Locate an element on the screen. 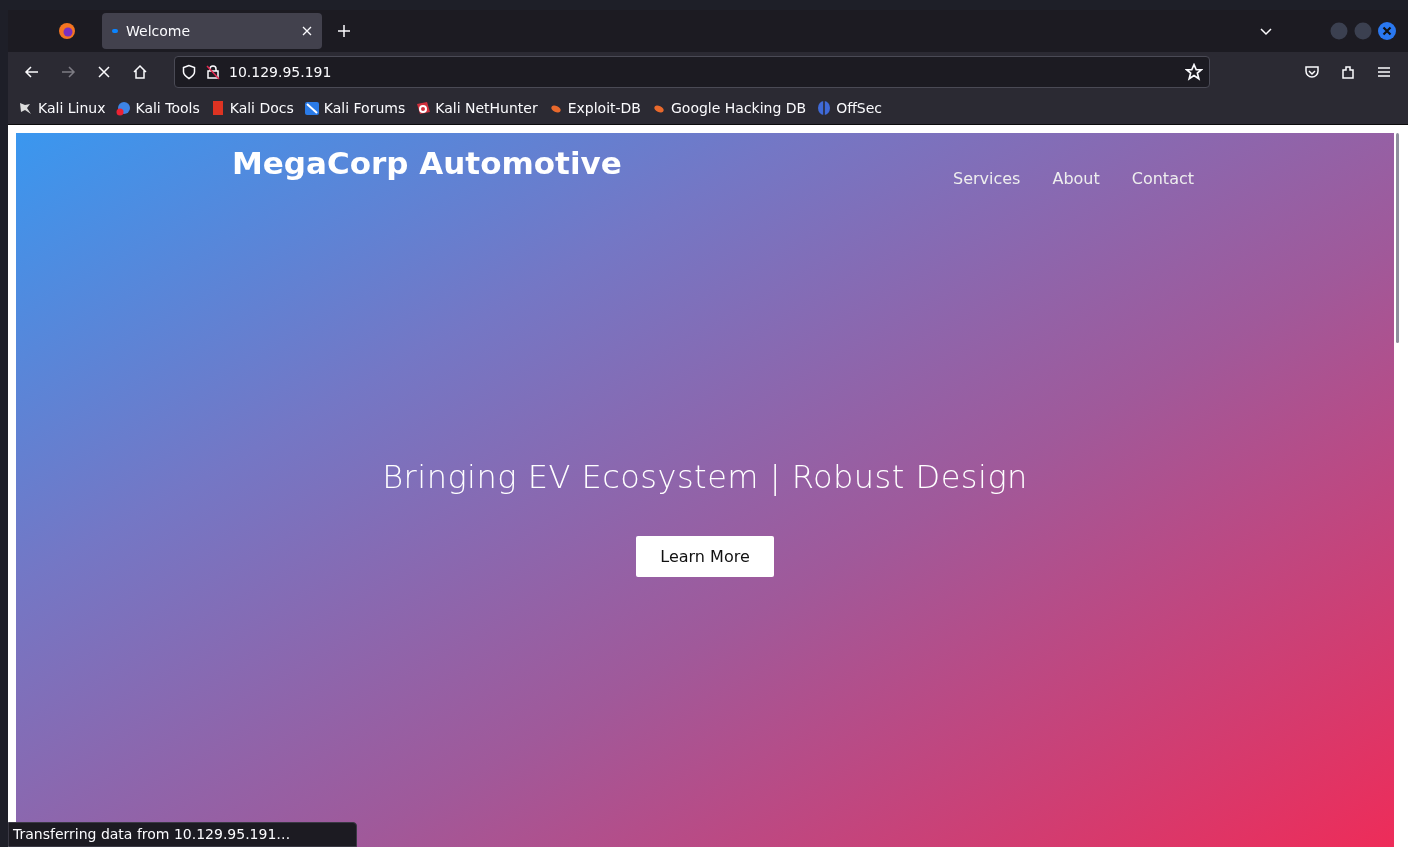 The height and width of the screenshot is (847, 1408). menu-icon is located at coordinates (1384, 72).